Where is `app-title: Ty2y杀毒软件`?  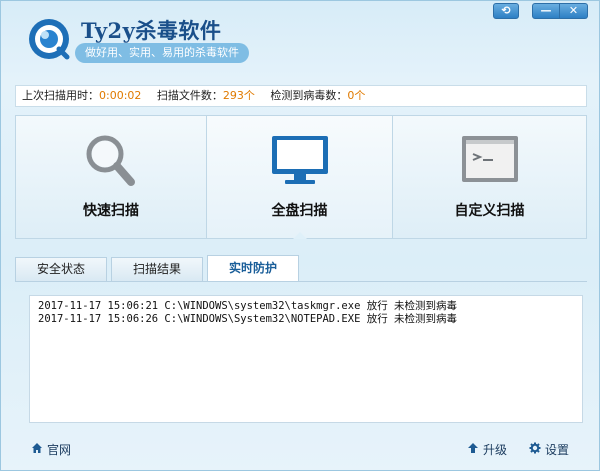
app-title: Ty2y杀毒软件 is located at coordinates (151, 30).